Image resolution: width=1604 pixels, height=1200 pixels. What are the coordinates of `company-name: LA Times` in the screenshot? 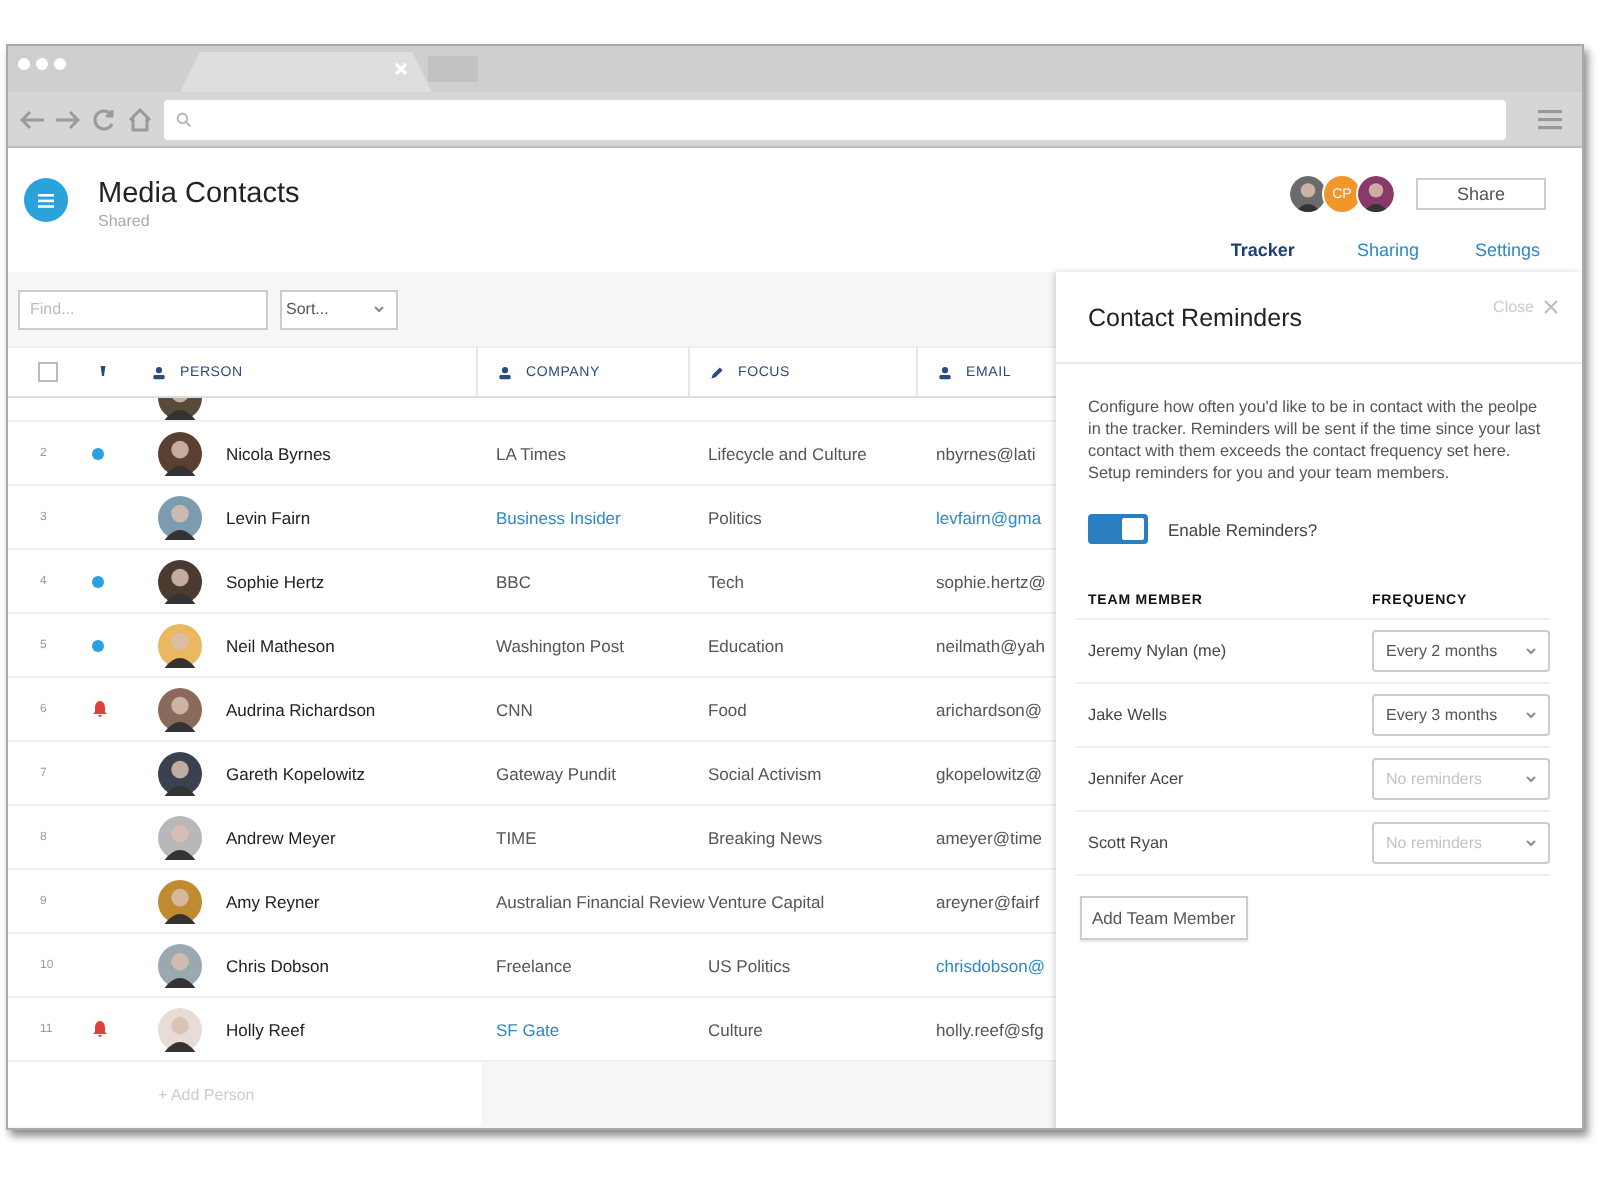 It's located at (531, 453).